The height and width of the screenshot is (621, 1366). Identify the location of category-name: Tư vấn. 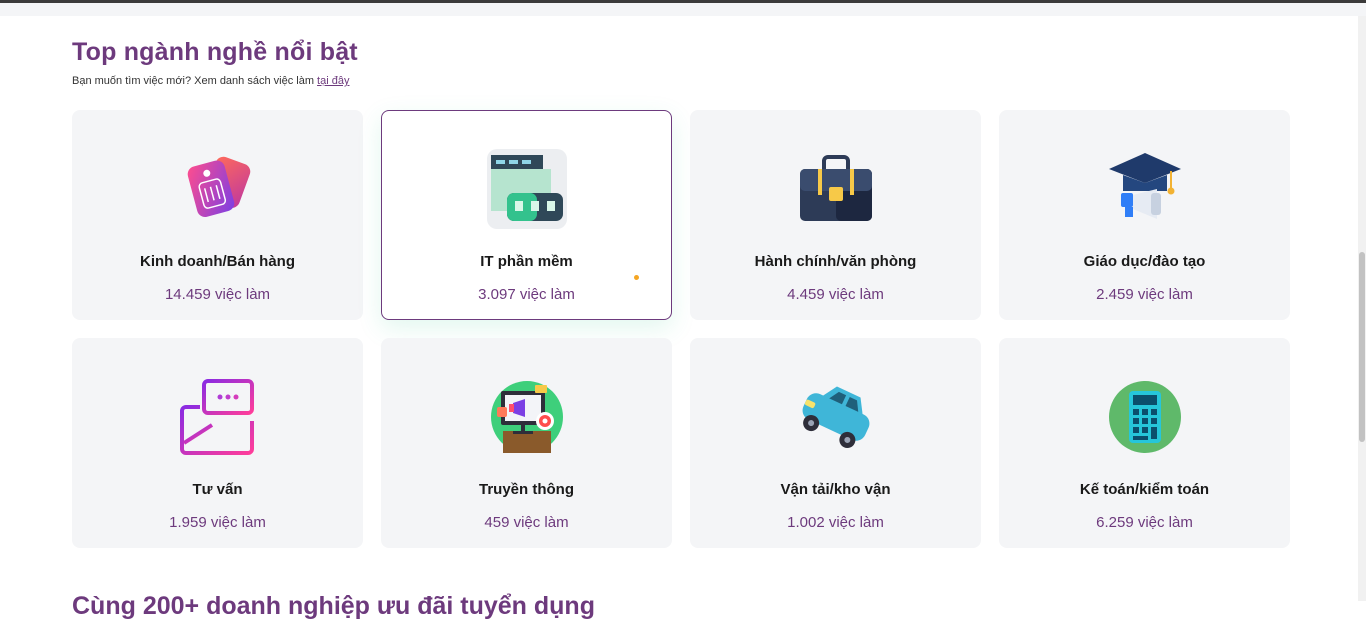
(217, 489).